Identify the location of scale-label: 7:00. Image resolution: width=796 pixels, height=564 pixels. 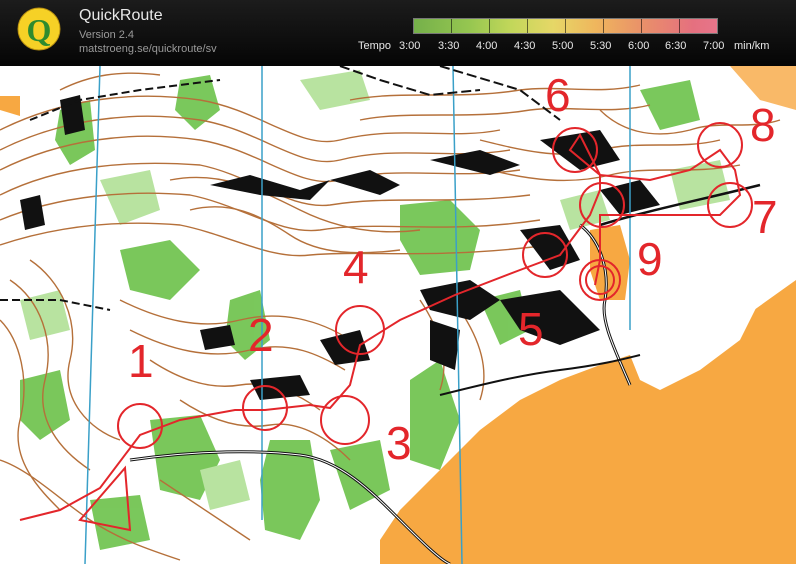
(714, 46).